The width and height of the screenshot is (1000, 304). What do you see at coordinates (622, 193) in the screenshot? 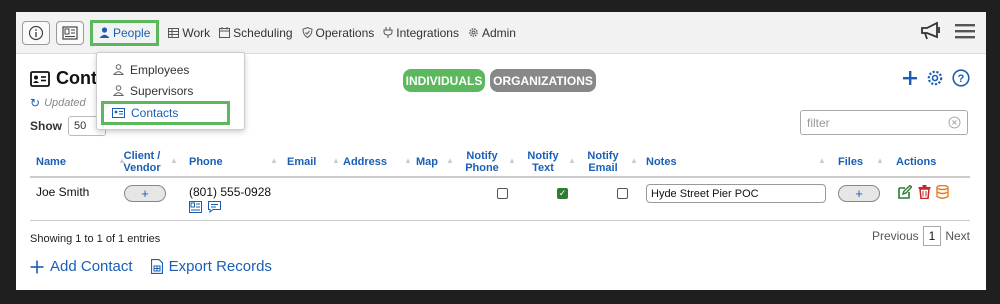
I see `notify-email-checkbox` at bounding box center [622, 193].